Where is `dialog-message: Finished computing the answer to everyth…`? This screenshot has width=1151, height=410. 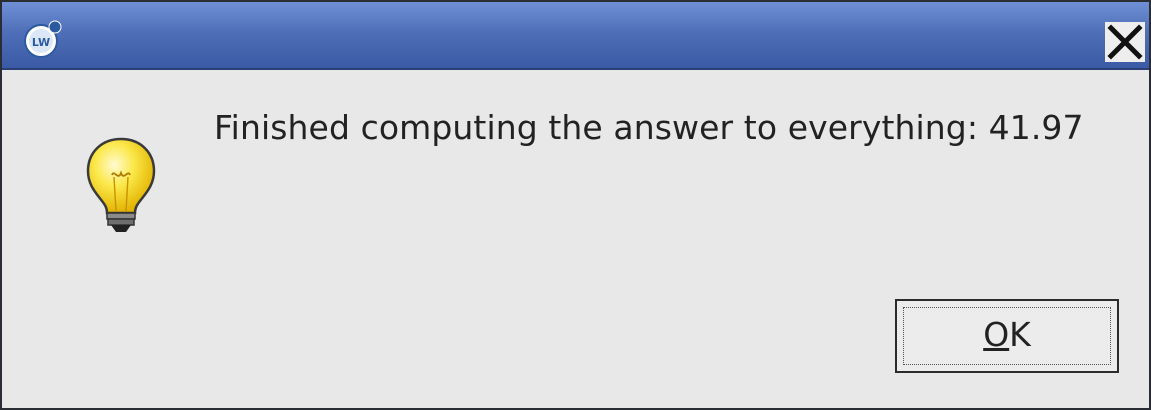 dialog-message: Finished computing the answer to everyth… is located at coordinates (649, 127).